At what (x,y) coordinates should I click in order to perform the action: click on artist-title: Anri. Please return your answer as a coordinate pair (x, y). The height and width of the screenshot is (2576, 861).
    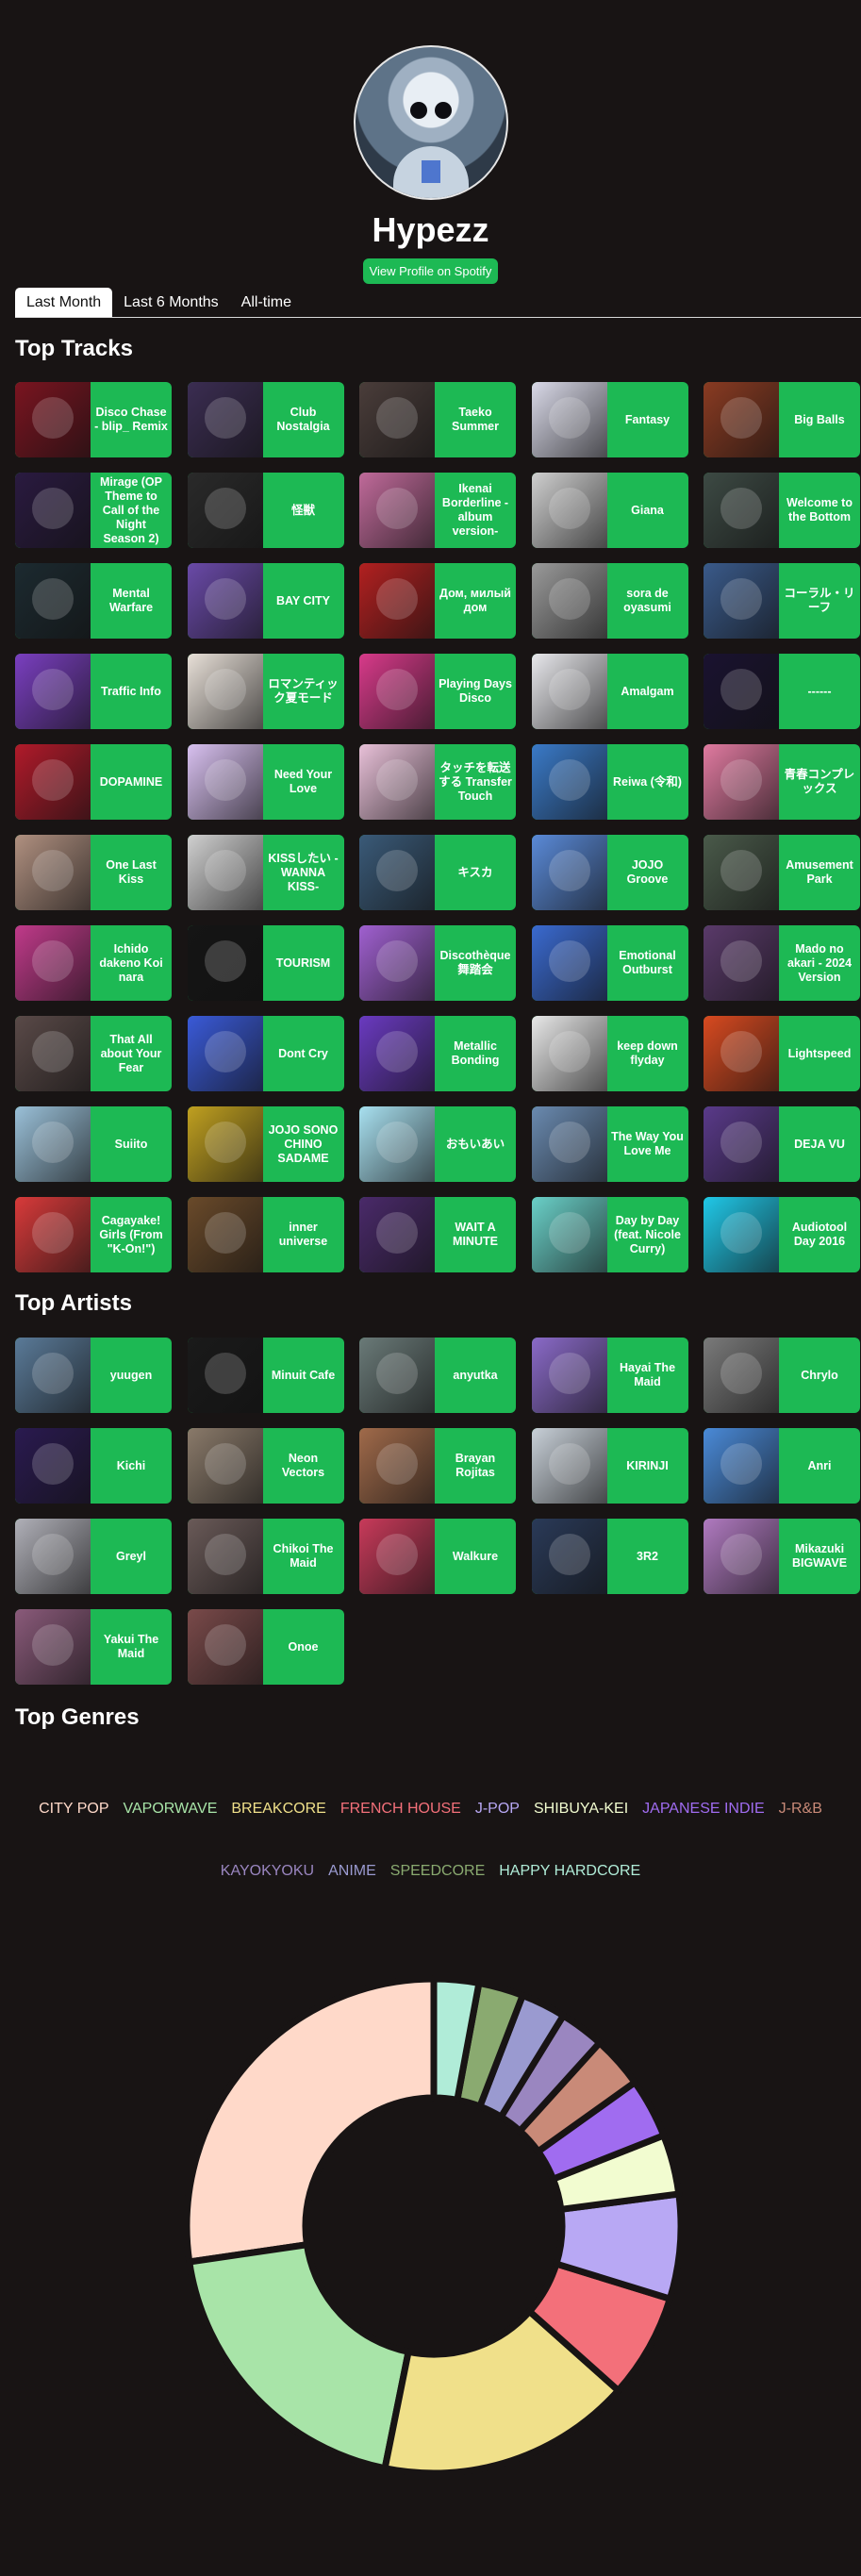
    Looking at the image, I should click on (819, 1465).